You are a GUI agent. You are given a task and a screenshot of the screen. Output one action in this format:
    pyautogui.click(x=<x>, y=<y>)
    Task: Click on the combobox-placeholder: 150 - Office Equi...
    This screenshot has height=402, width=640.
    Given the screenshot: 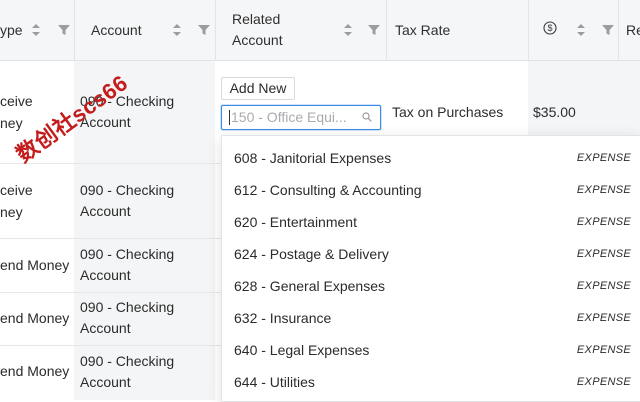 What is the action you would take?
    pyautogui.click(x=289, y=117)
    